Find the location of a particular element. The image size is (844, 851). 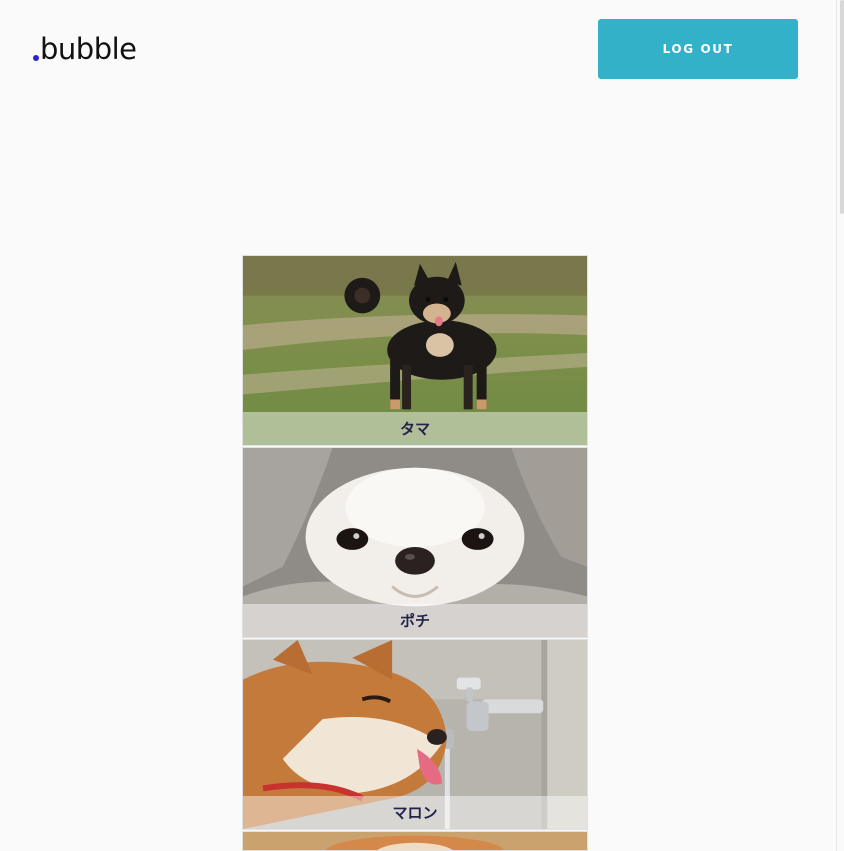

pet-card-partial is located at coordinates (415, 841).